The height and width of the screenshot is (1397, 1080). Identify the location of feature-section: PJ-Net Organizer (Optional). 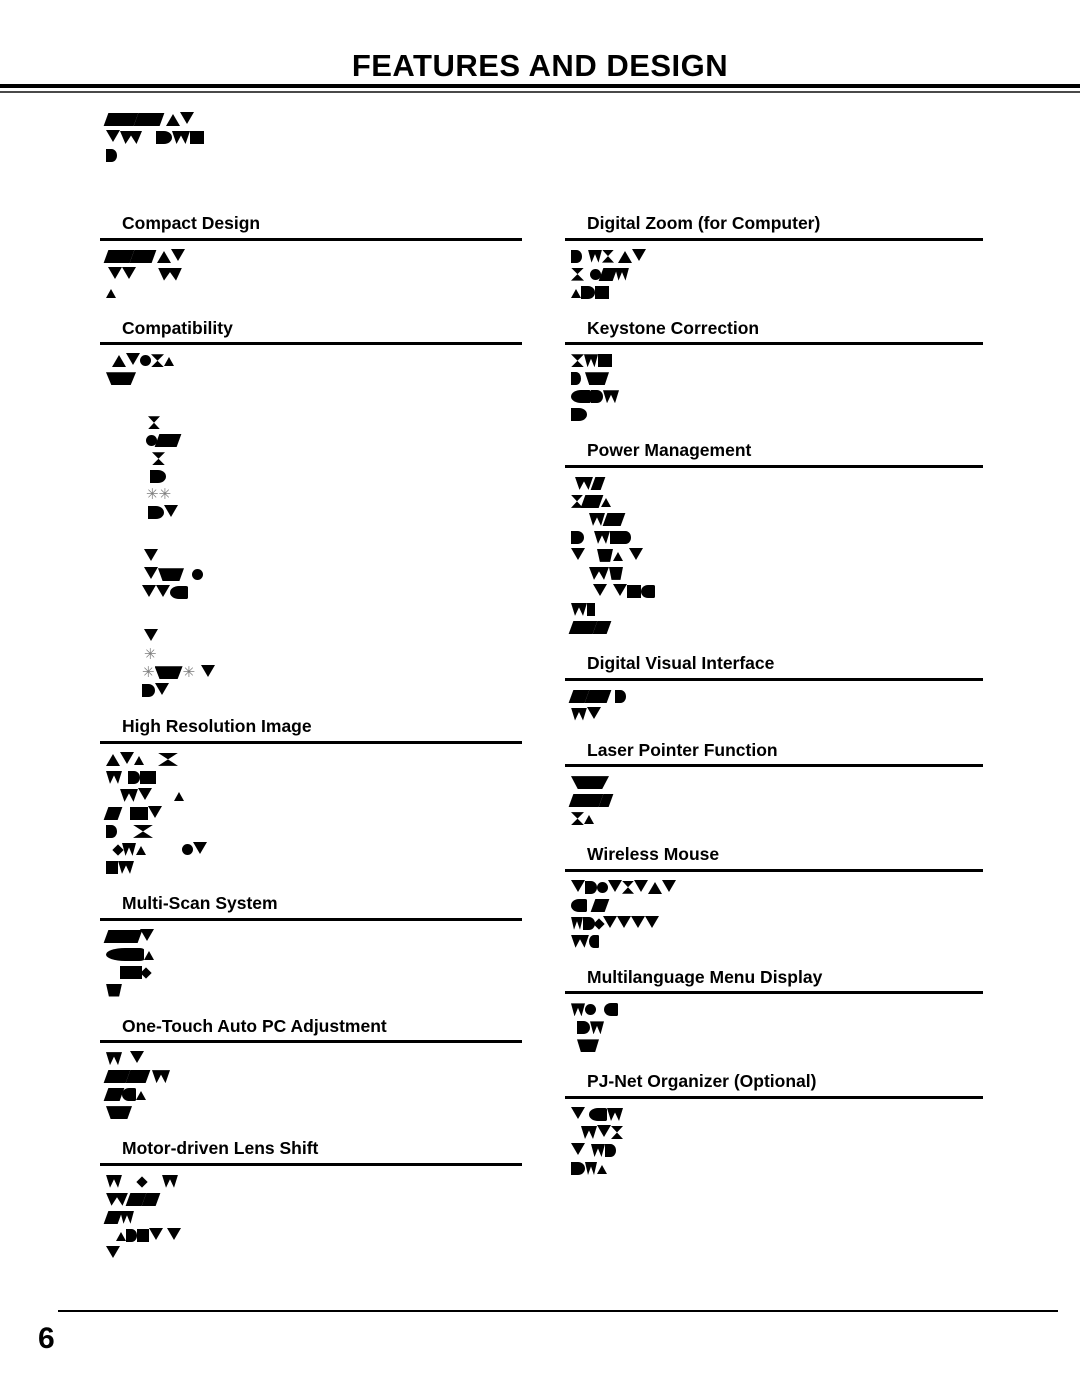
(774, 1124).